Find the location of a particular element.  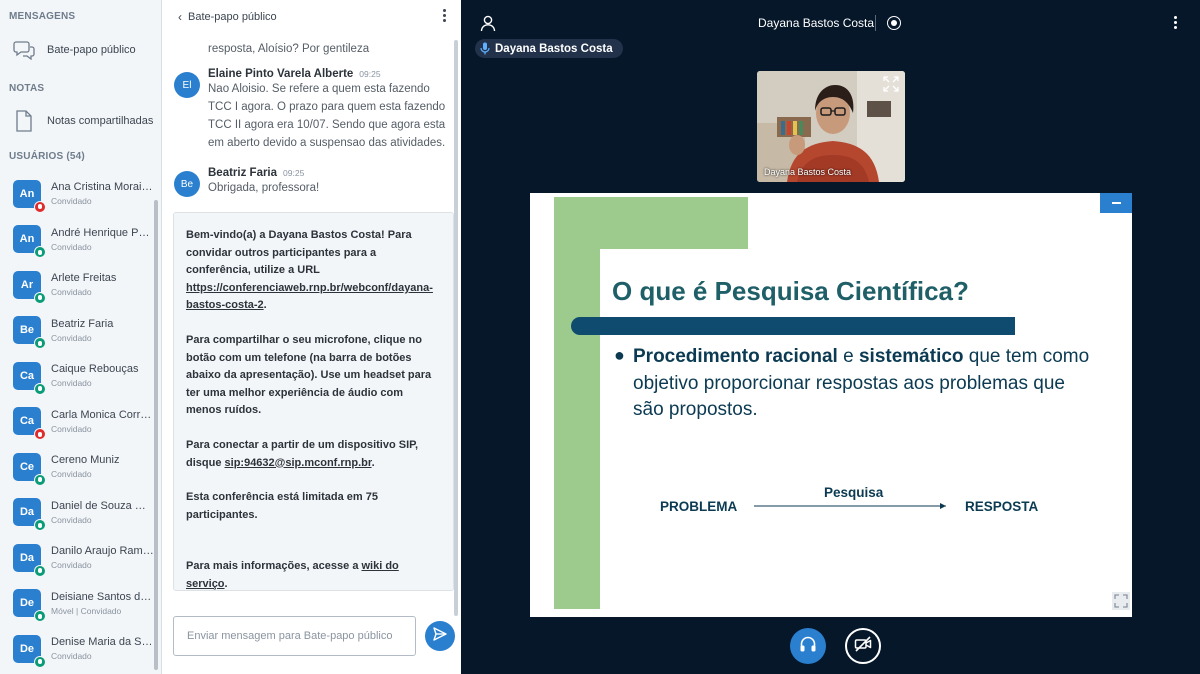

microphone-icon is located at coordinates (485, 48).